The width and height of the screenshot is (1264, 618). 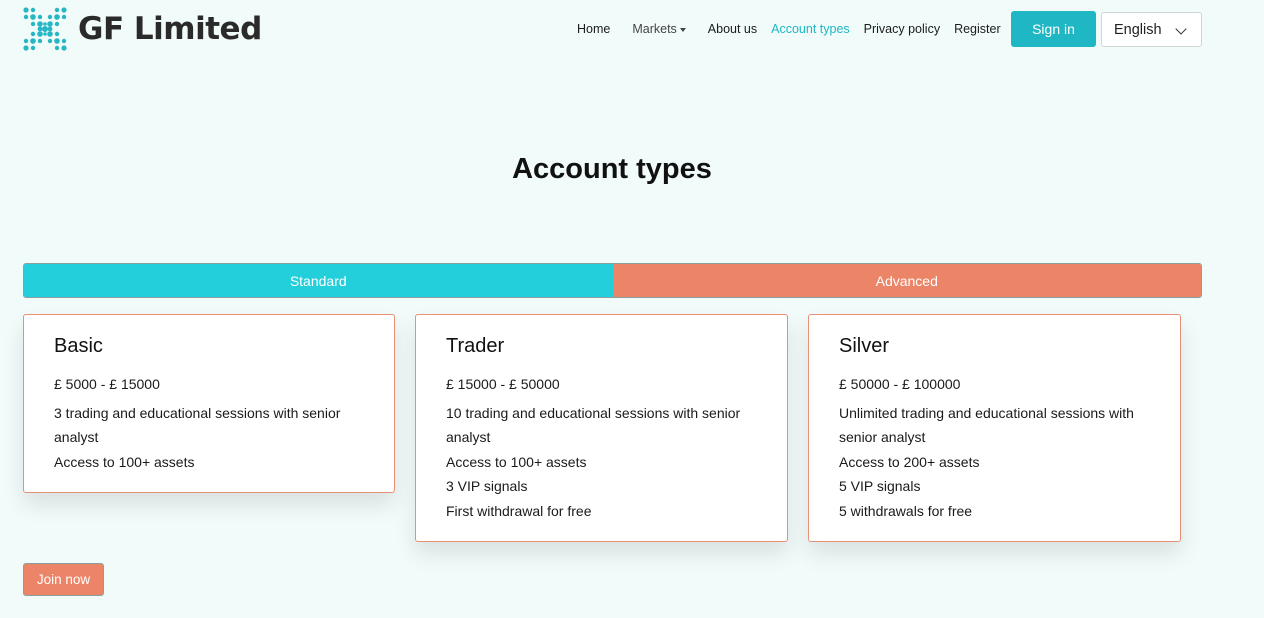 What do you see at coordinates (906, 280) in the screenshot?
I see `tab-advanced: Advanced` at bounding box center [906, 280].